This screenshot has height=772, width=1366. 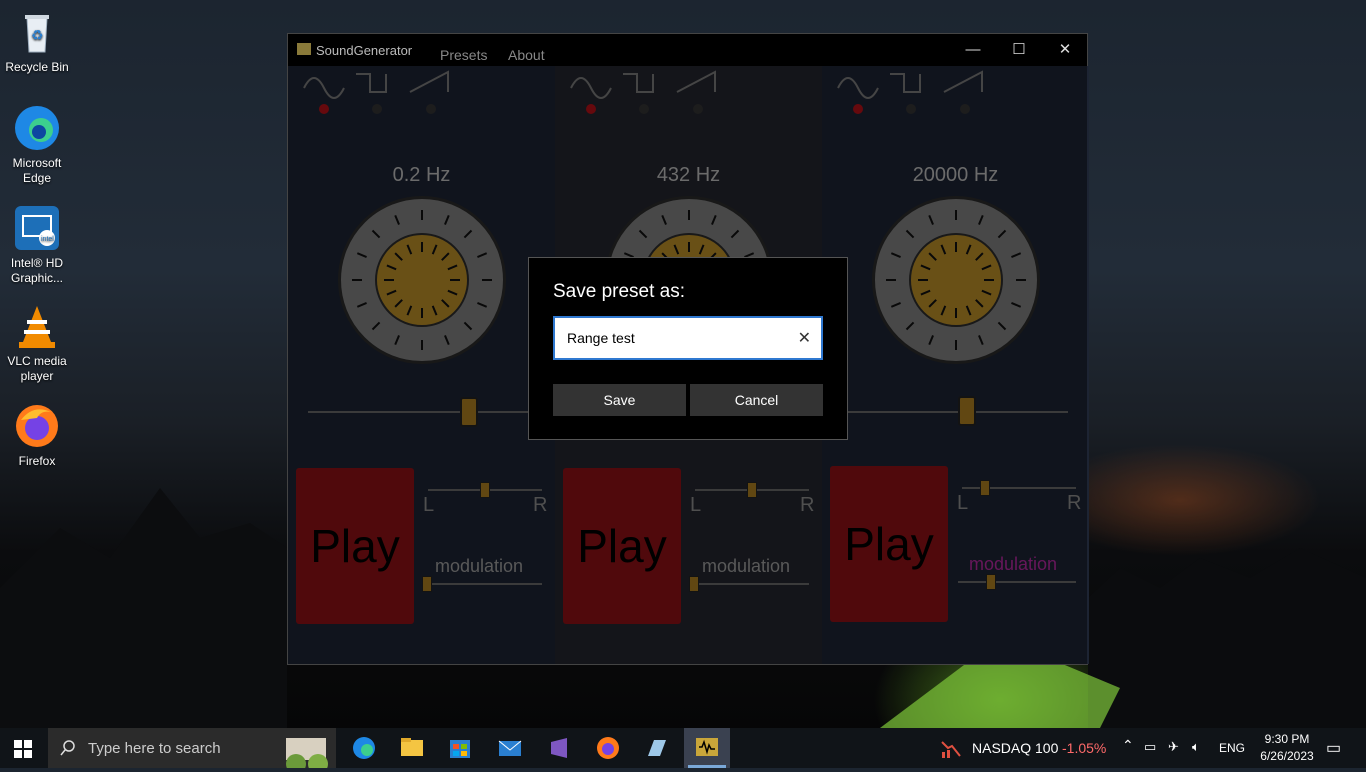 I want to click on taskbar-app-generic, so click(x=656, y=748).